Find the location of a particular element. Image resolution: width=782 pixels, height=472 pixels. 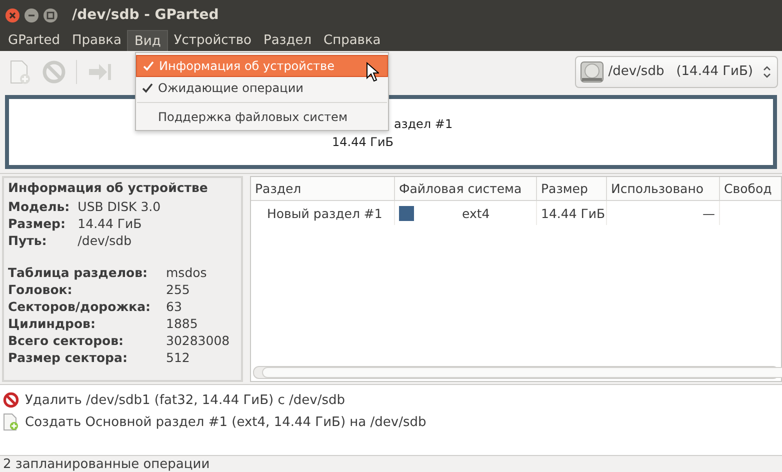

field-label: Цилиндров: is located at coordinates (52, 323).